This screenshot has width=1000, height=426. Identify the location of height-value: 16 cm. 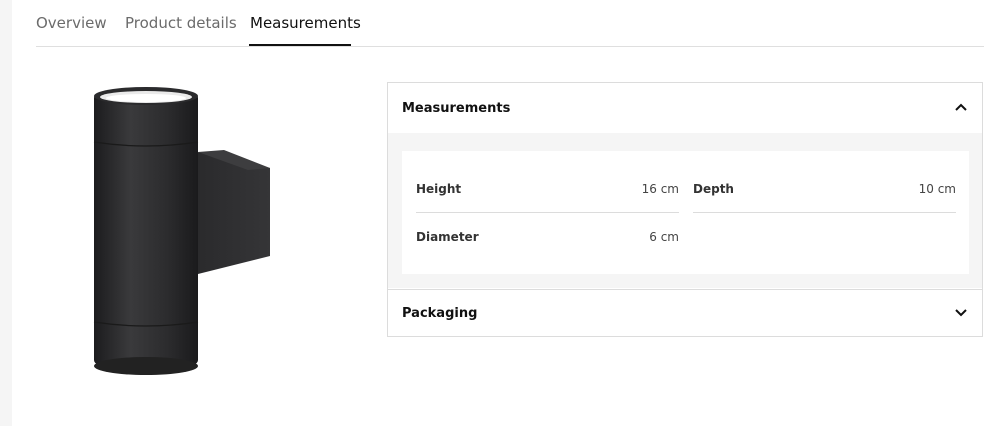
(660, 188).